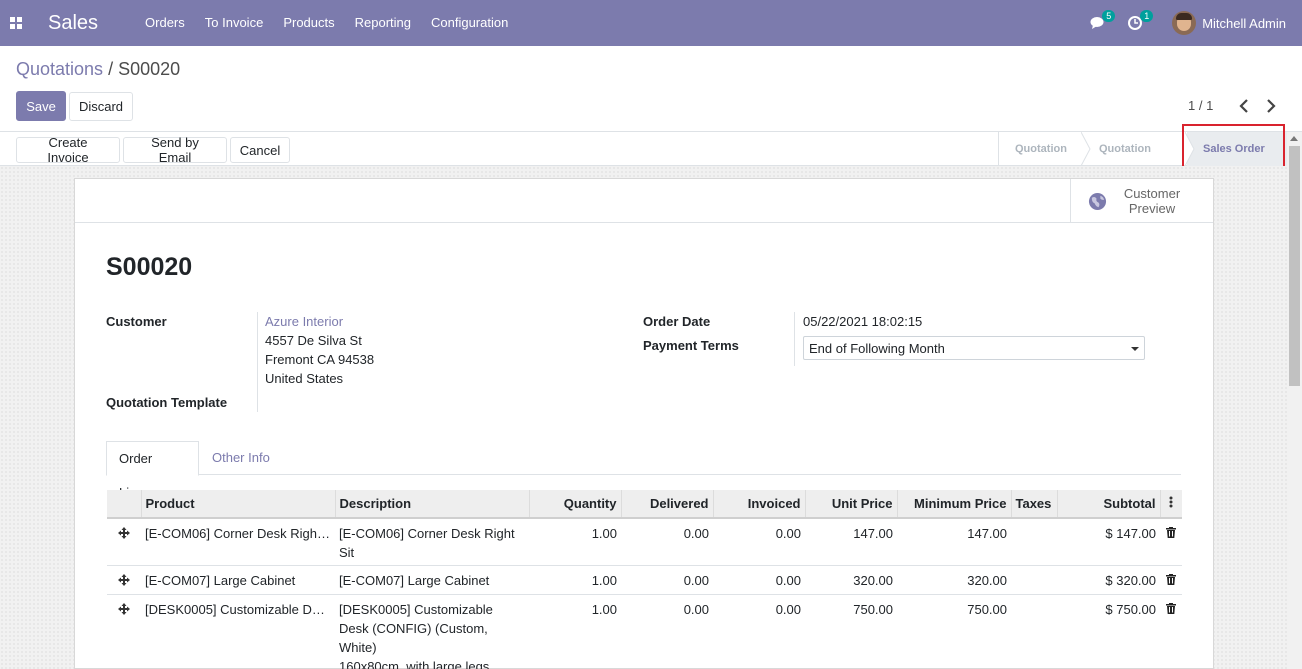  What do you see at coordinates (304, 378) in the screenshot?
I see `address-country: United States` at bounding box center [304, 378].